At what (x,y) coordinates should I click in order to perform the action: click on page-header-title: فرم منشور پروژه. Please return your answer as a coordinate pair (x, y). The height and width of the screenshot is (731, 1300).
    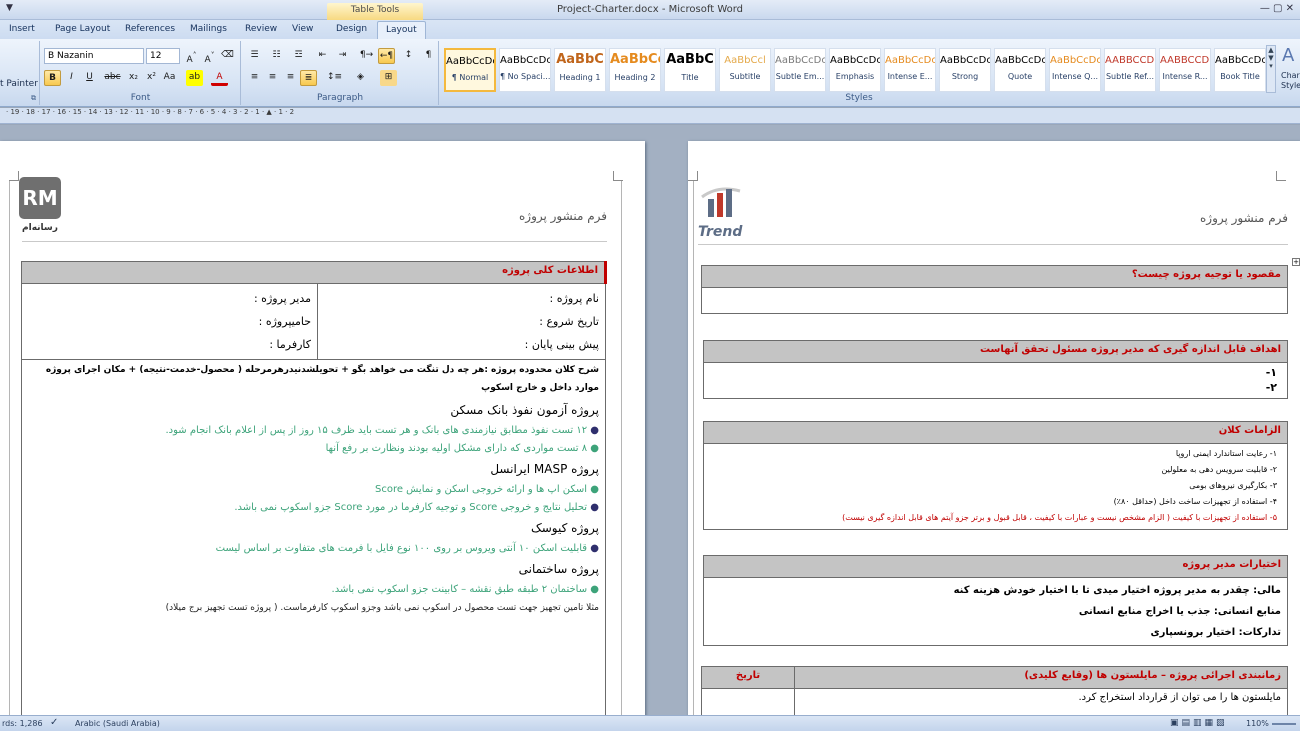
    Looking at the image, I should click on (562, 216).